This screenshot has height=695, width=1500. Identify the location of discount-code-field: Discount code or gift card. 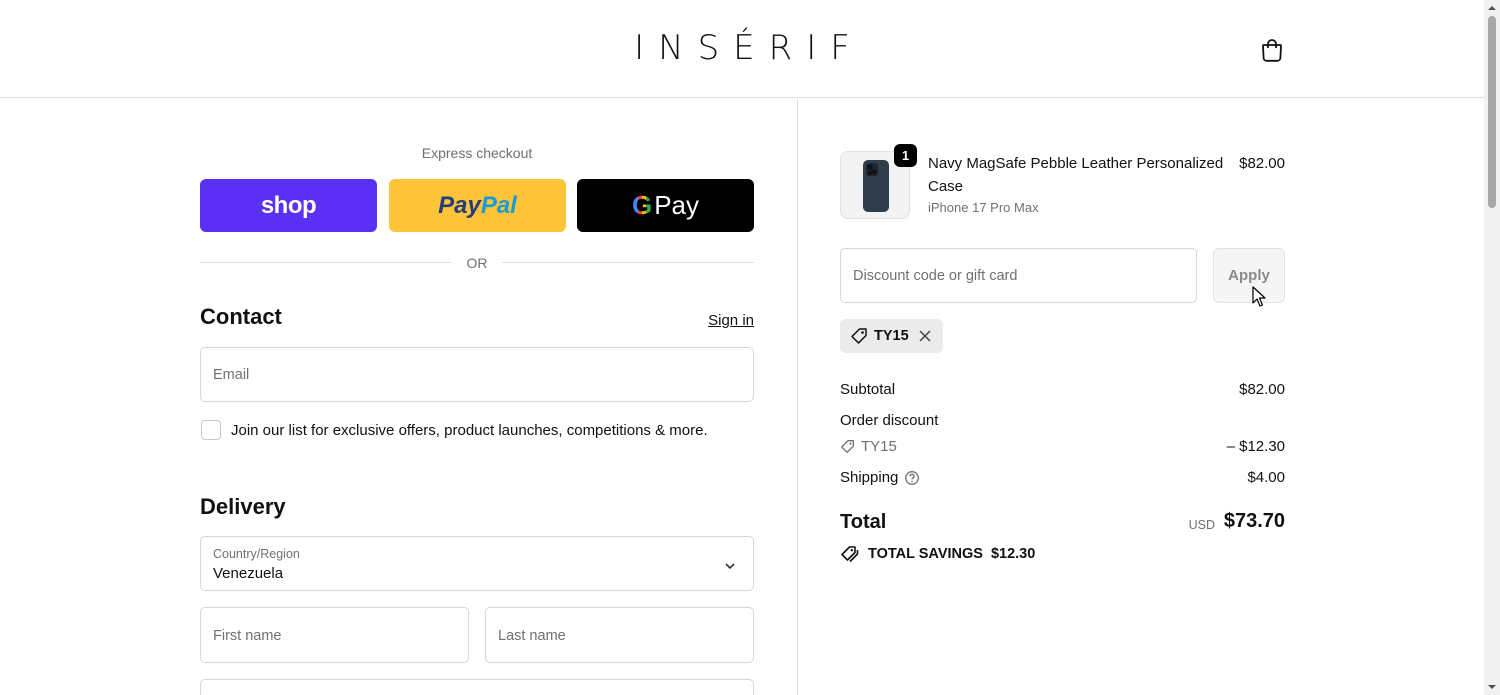
(1018, 275).